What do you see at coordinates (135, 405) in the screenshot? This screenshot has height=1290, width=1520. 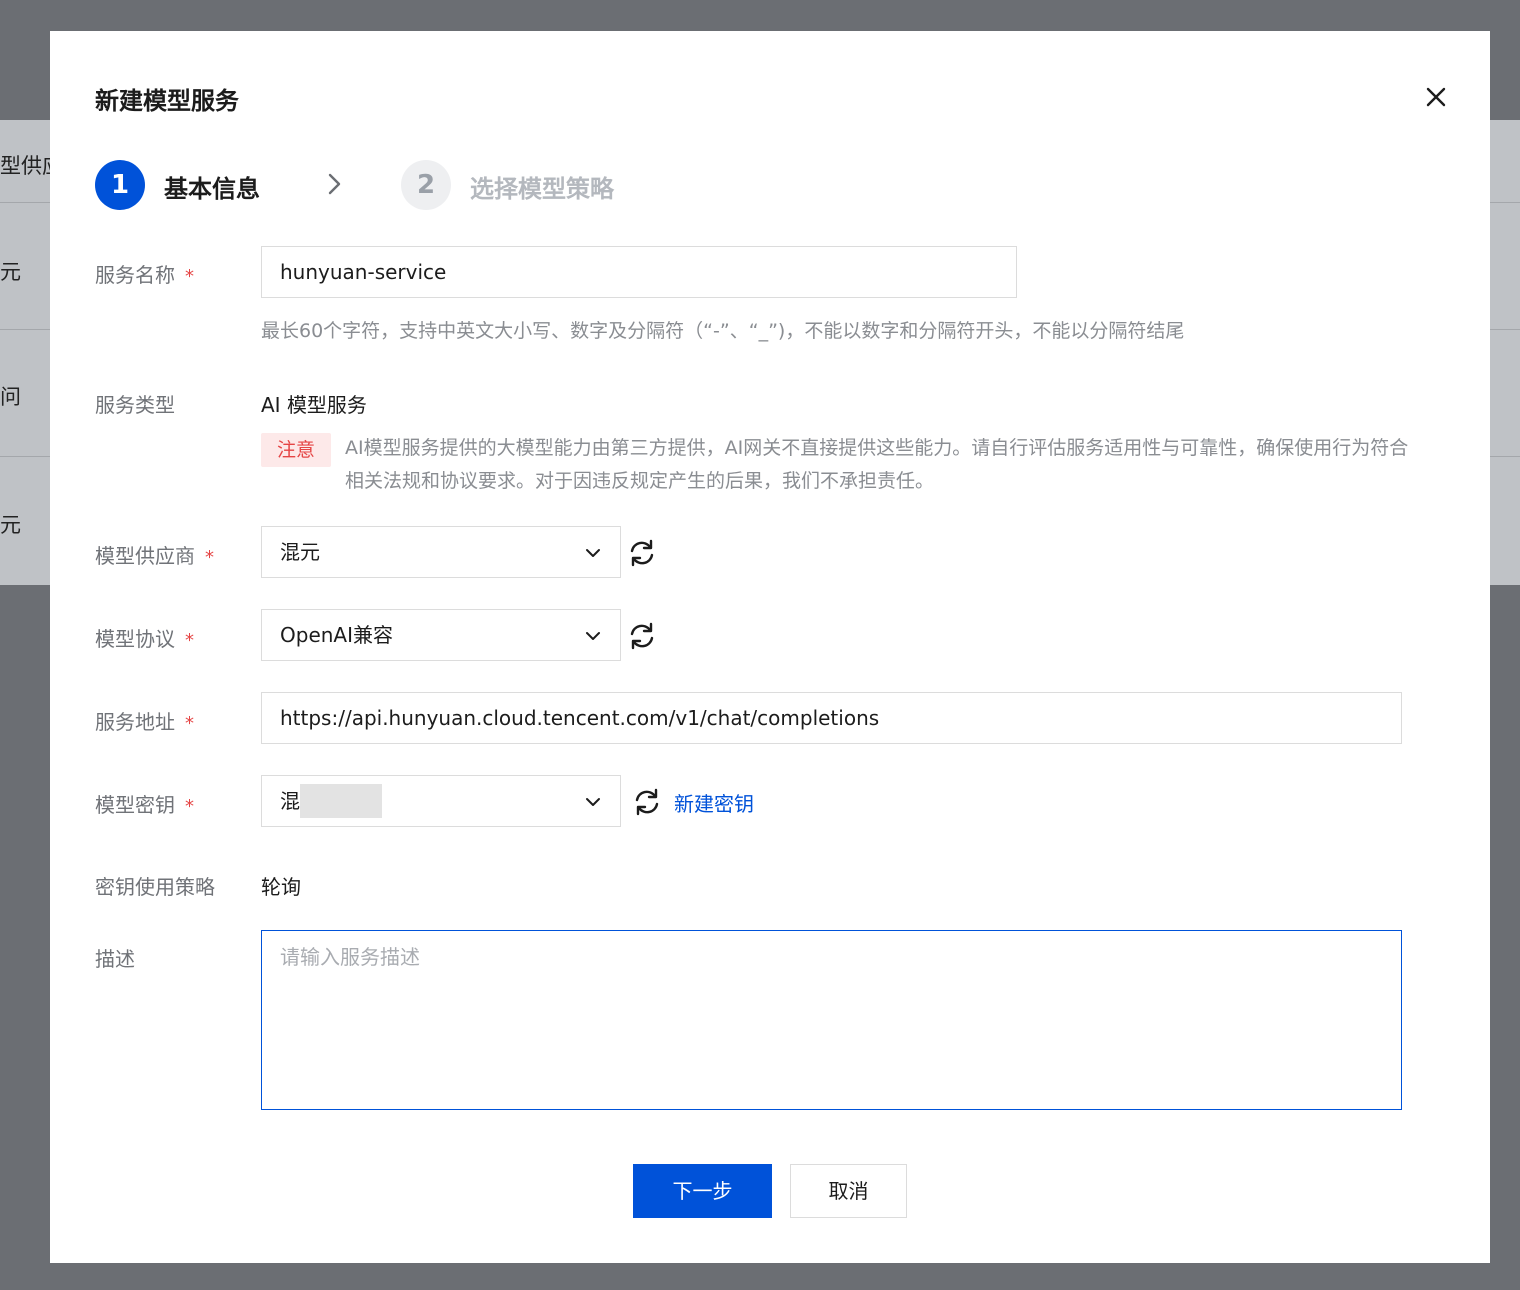 I see `service-type-label: 服务类型` at bounding box center [135, 405].